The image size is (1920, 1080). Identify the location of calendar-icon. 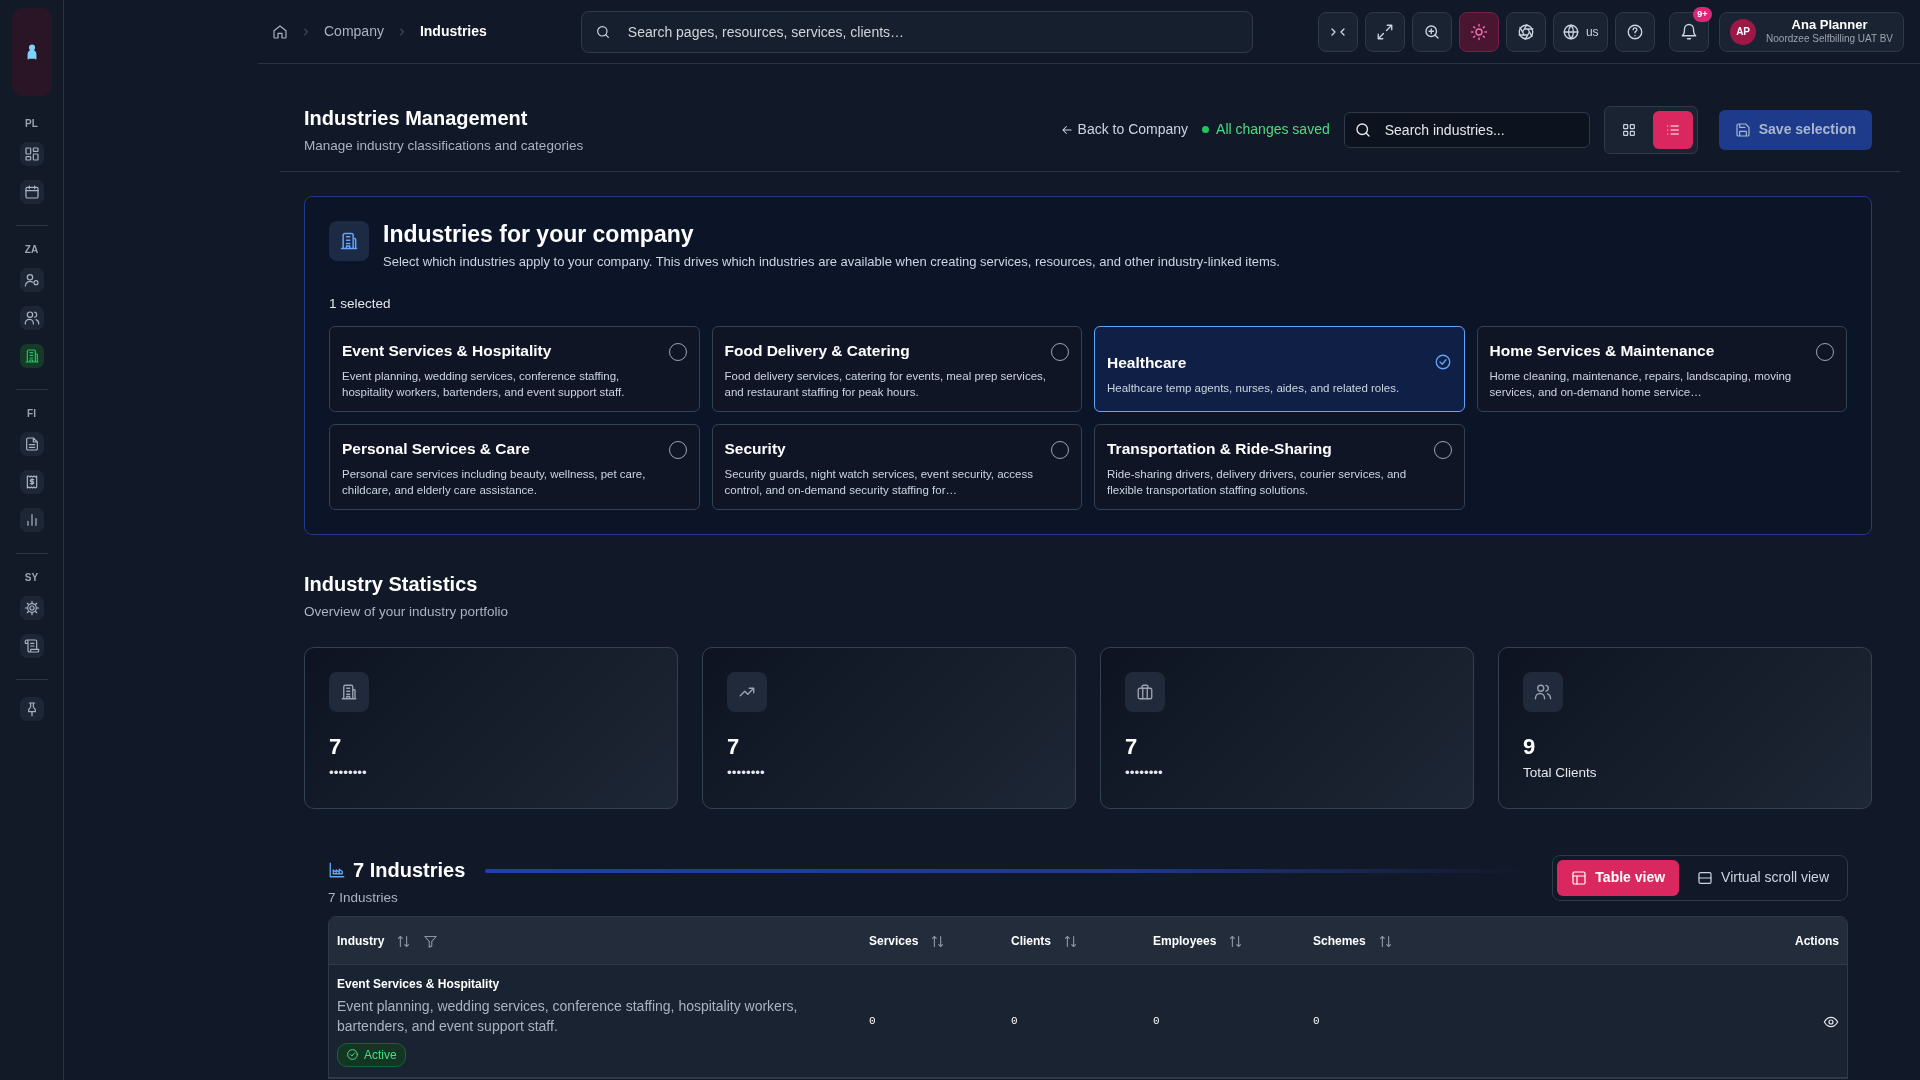
(31, 192).